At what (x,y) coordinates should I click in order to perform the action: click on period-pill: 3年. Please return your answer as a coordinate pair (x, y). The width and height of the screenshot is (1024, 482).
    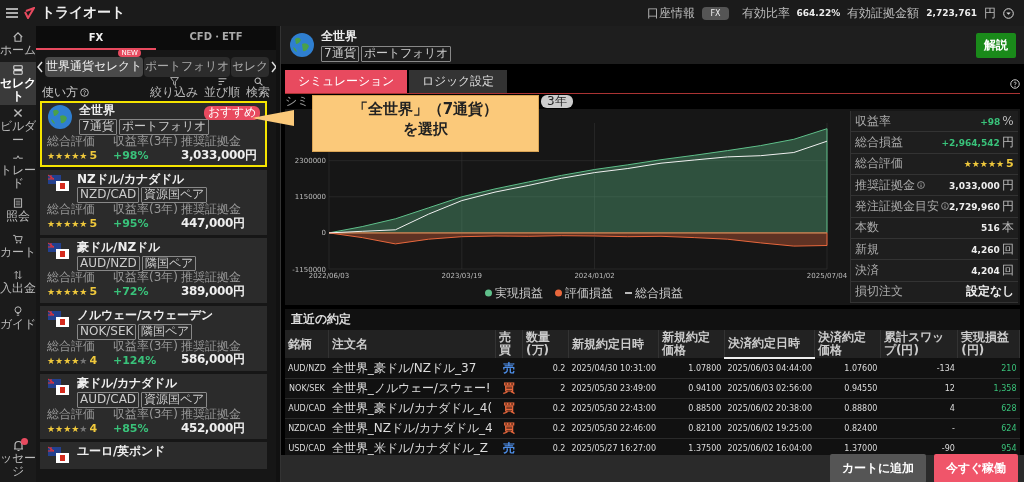
    Looking at the image, I should click on (557, 101).